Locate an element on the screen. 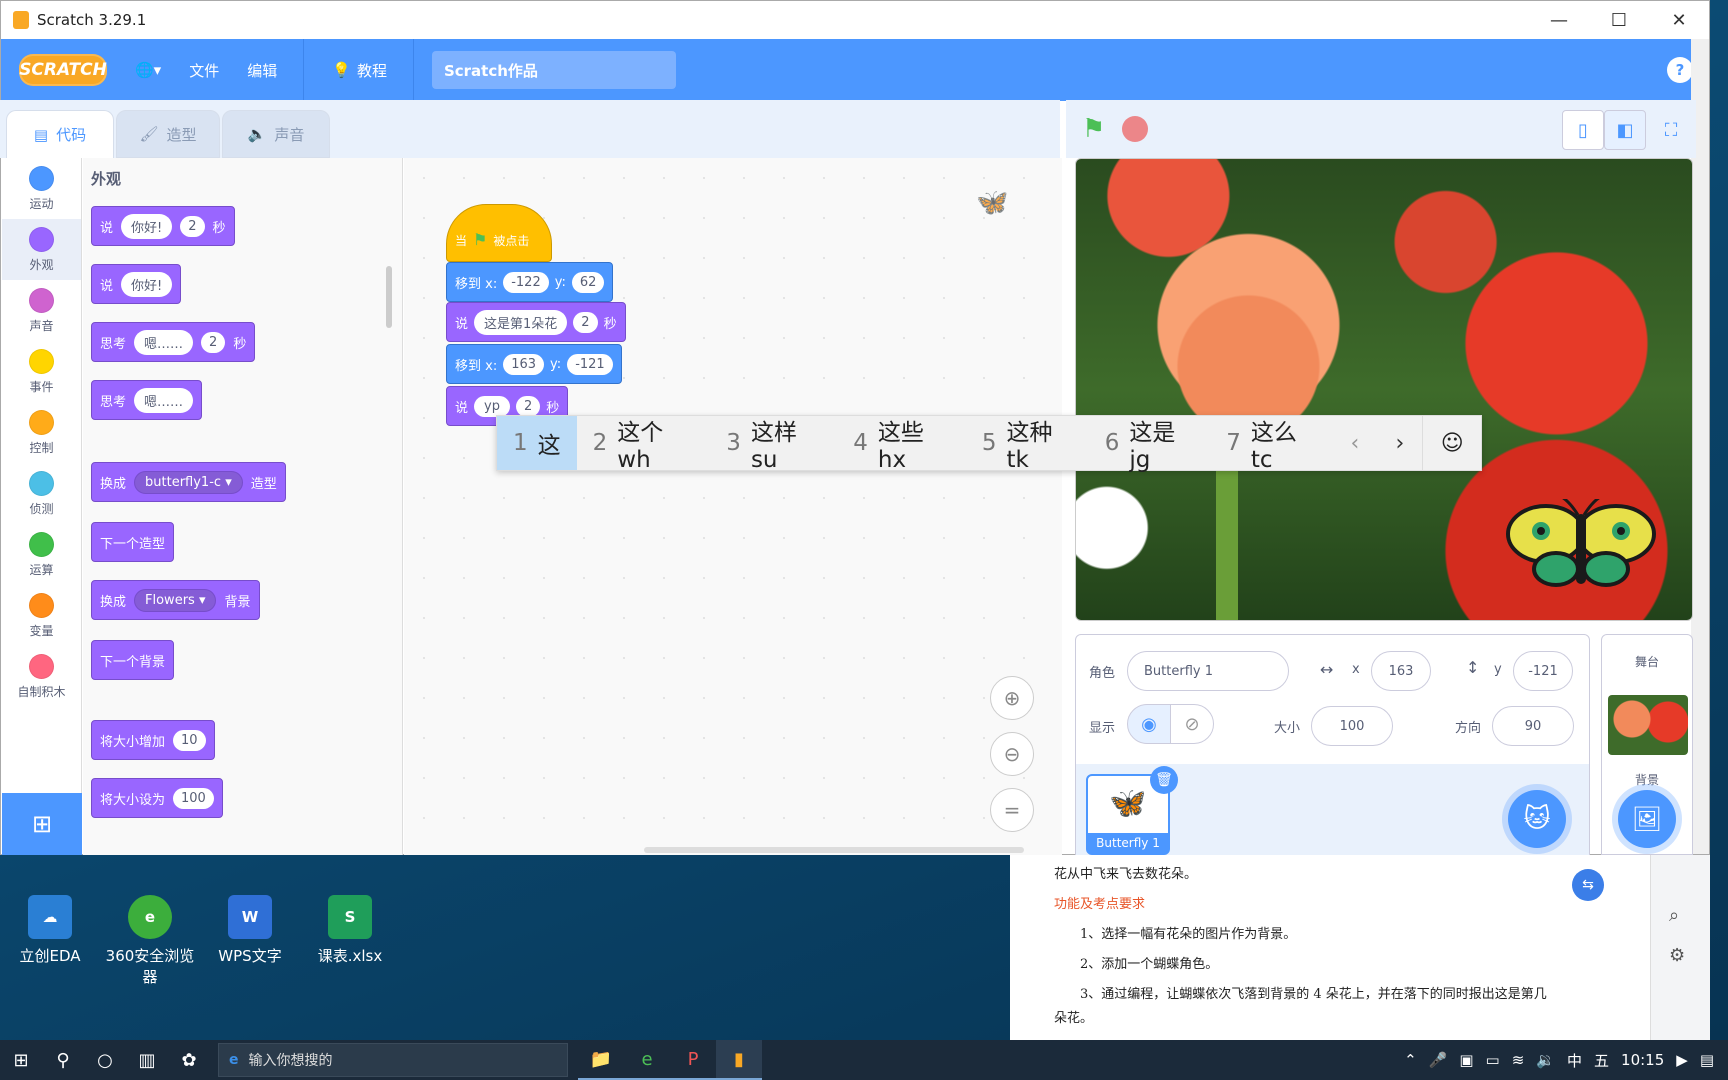  ime-candidate: 7 这么tc is located at coordinates (1271, 444).